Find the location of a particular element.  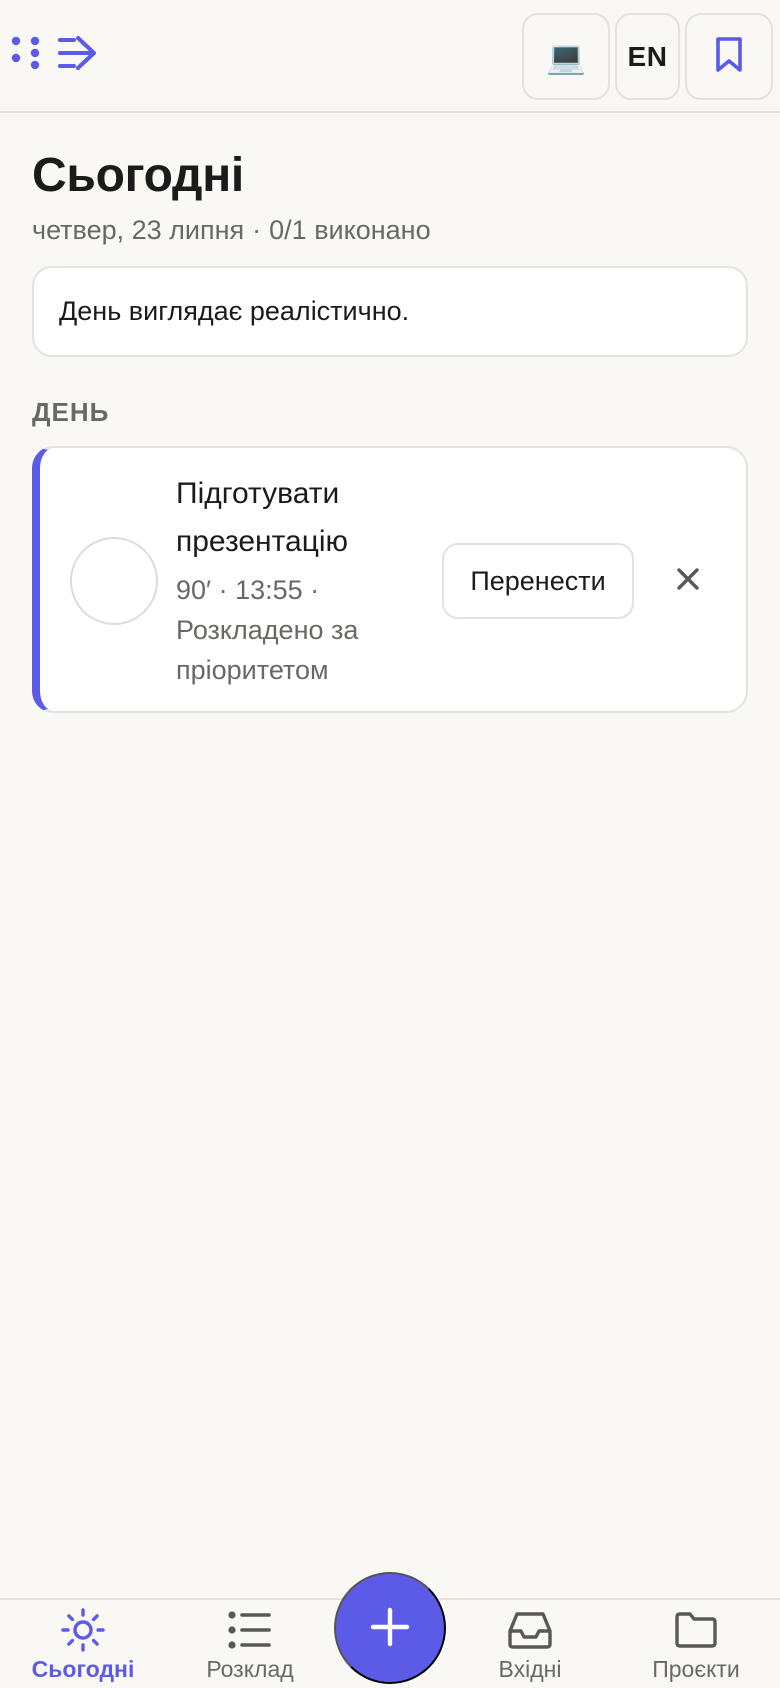

sun-icon is located at coordinates (83, 1630).